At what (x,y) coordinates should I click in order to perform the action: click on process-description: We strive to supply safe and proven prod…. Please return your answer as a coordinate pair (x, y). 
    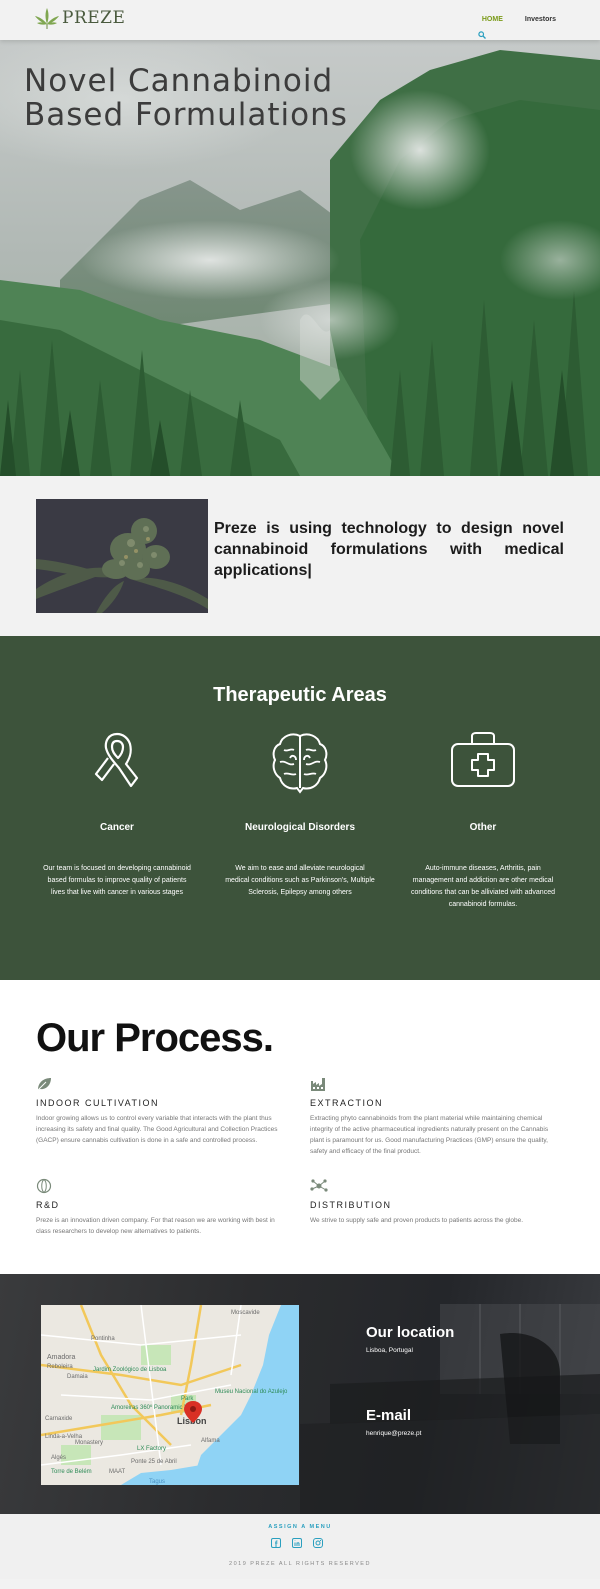
    Looking at the image, I should click on (417, 1220).